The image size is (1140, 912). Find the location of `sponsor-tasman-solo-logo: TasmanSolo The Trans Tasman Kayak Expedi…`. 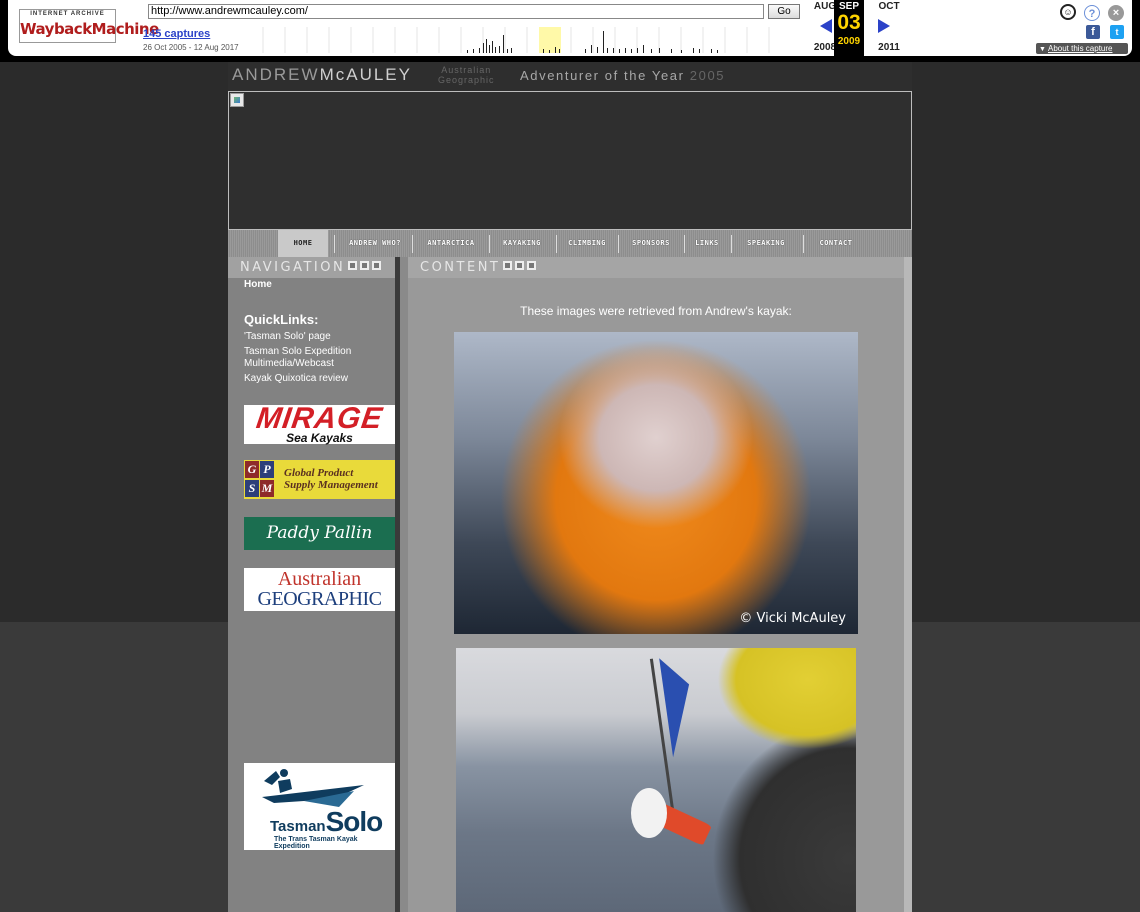

sponsor-tasman-solo-logo: TasmanSolo The Trans Tasman Kayak Expedi… is located at coordinates (319, 806).